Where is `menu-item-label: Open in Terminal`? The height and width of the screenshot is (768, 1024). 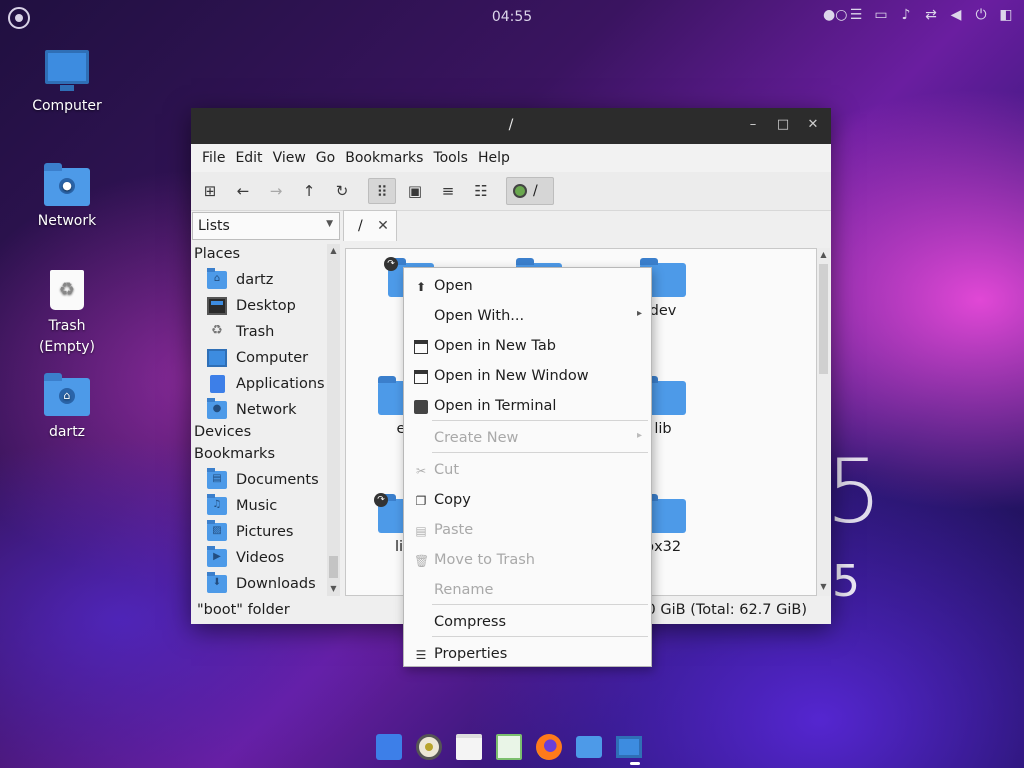 menu-item-label: Open in Terminal is located at coordinates (495, 406).